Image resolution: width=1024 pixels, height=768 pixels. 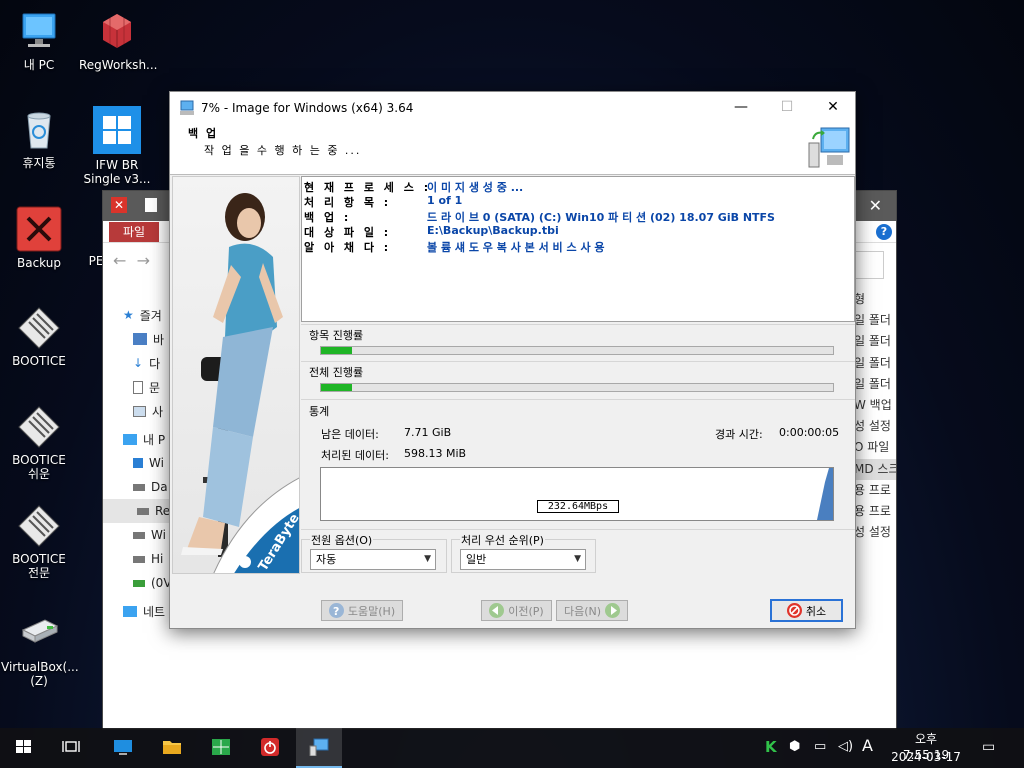 I want to click on app-icon, so click(x=187, y=108).